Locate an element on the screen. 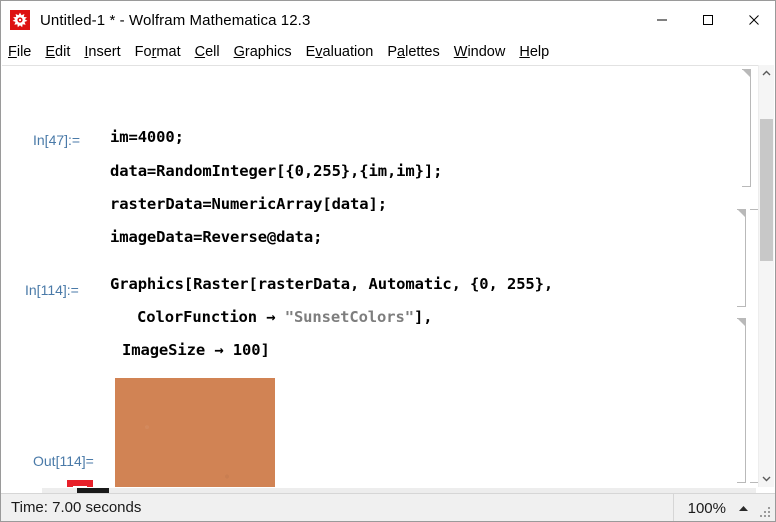  menu-palettes: Palettes is located at coordinates (413, 52).